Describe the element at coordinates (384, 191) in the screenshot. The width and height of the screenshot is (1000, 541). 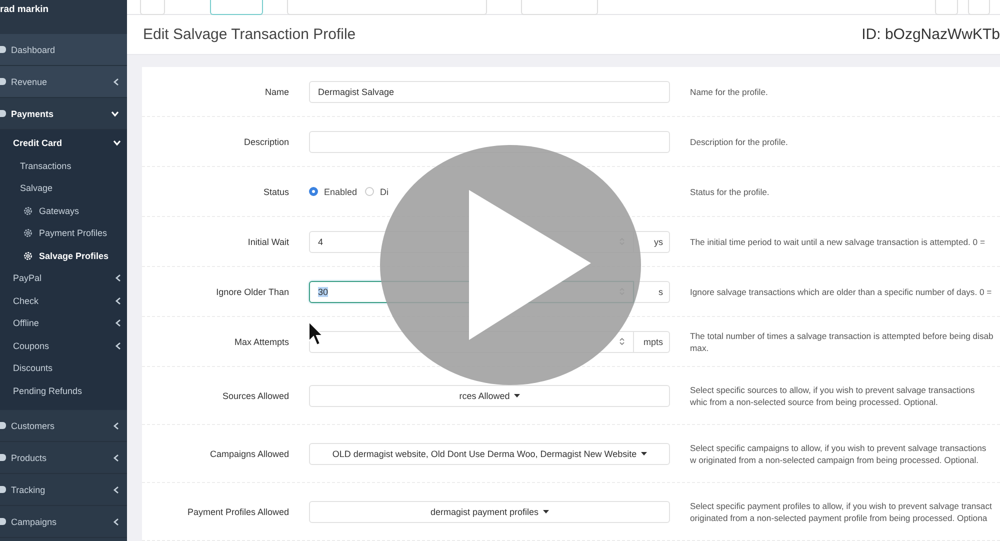
I see `radio-label: Di` at that location.